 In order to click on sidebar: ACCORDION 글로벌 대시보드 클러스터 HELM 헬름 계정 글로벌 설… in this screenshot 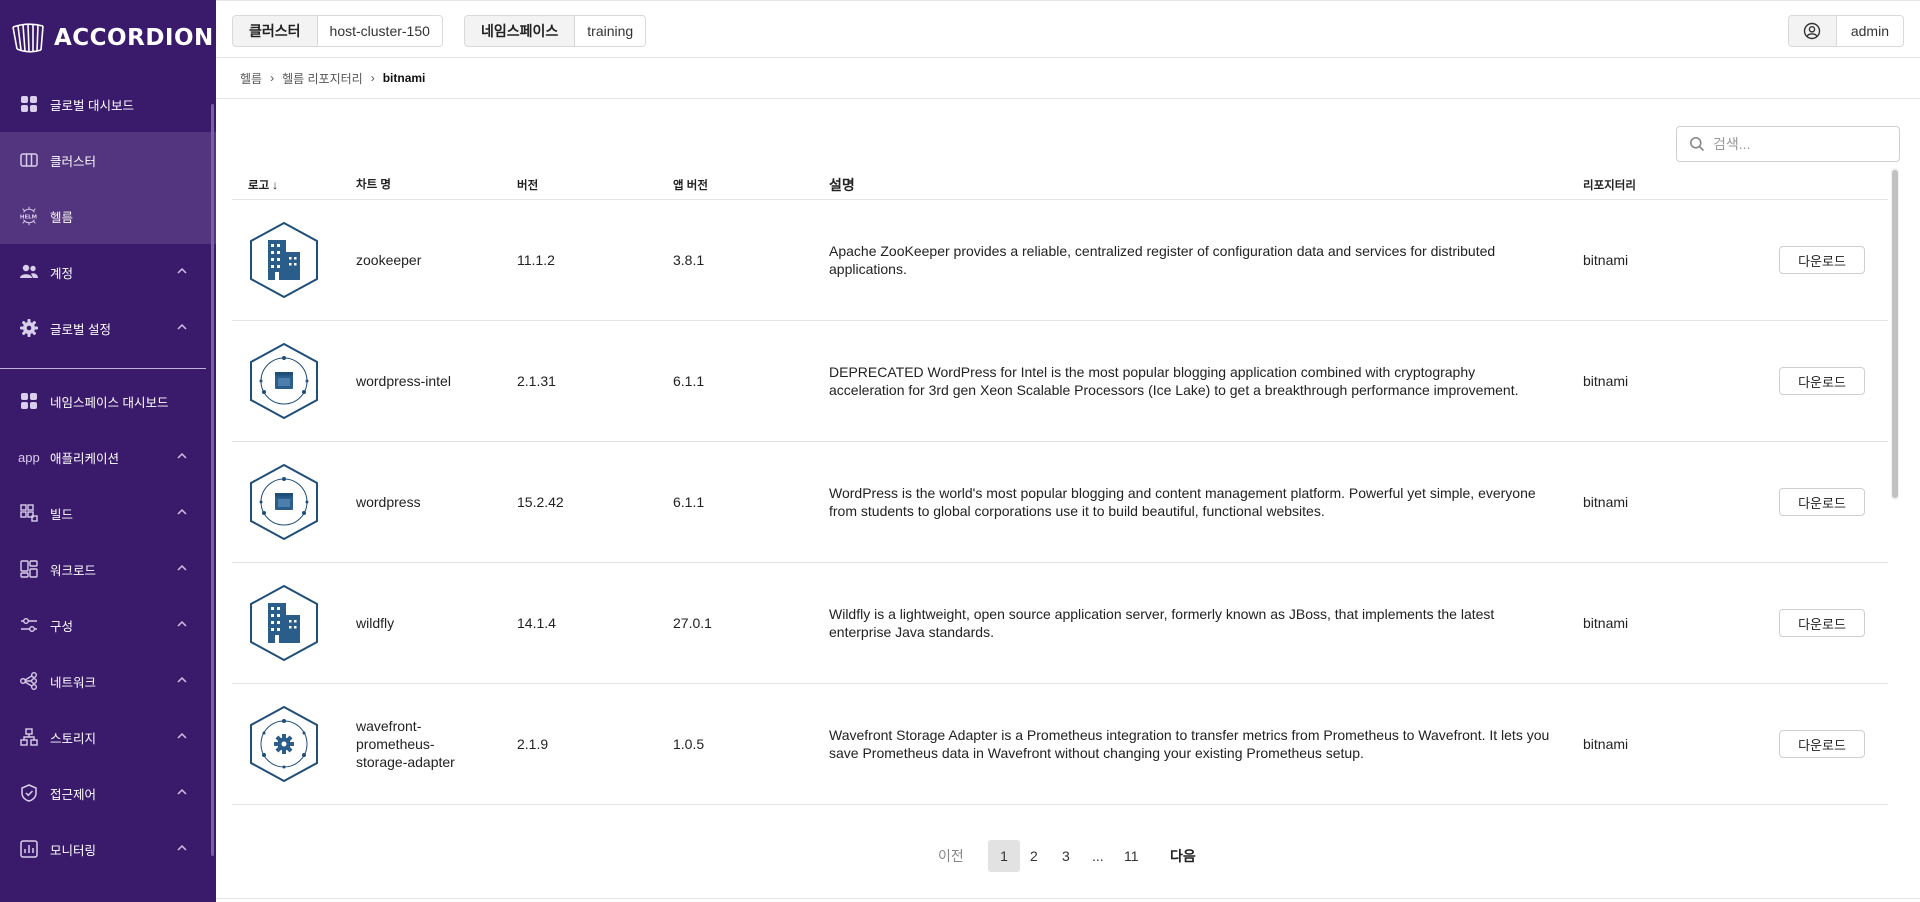, I will do `click(108, 451)`.